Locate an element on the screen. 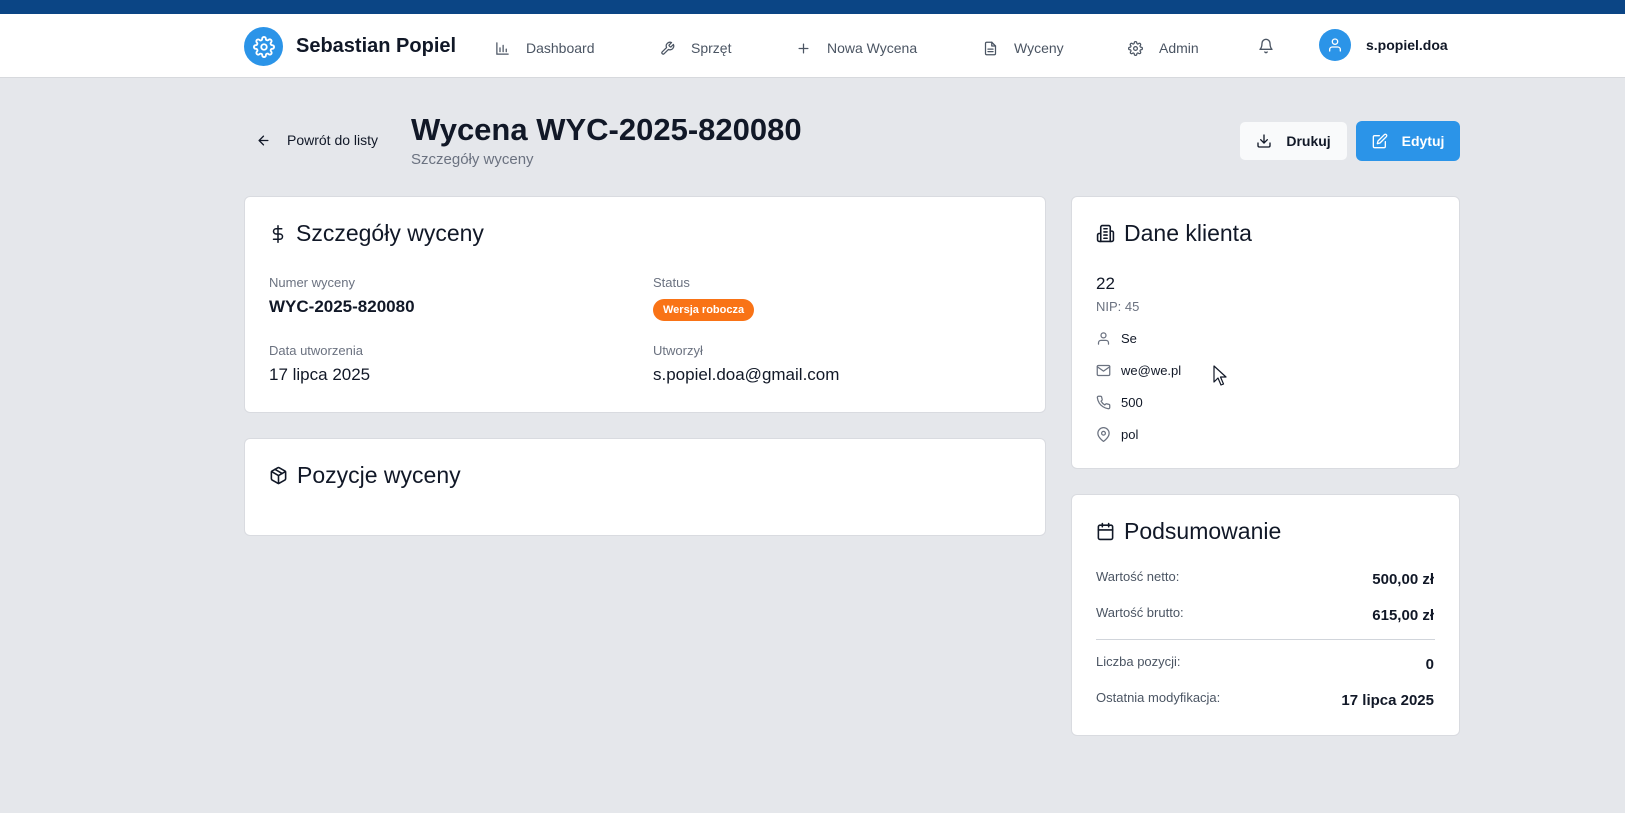 This screenshot has height=813, width=1625. document-icon is located at coordinates (990, 48).